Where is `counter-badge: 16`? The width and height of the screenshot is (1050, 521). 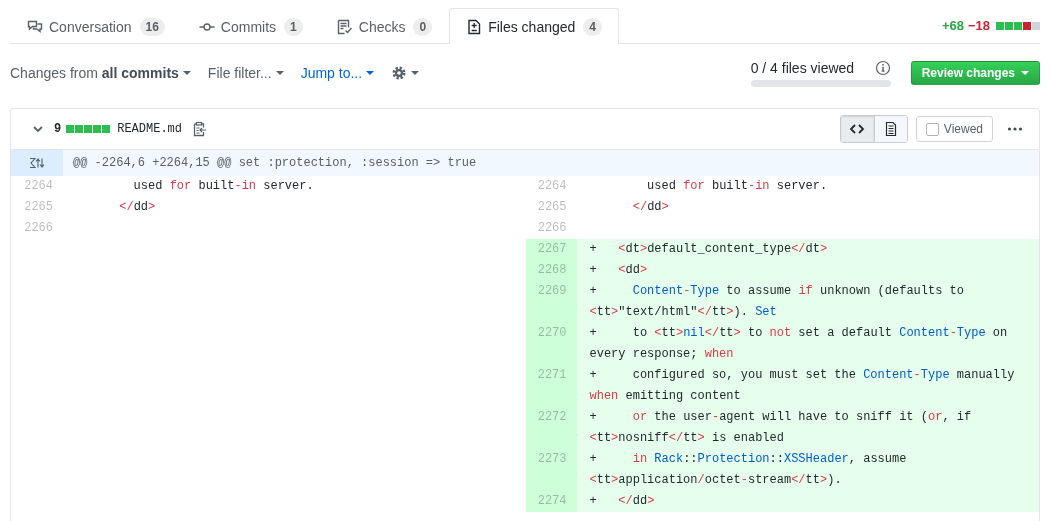
counter-badge: 16 is located at coordinates (152, 27).